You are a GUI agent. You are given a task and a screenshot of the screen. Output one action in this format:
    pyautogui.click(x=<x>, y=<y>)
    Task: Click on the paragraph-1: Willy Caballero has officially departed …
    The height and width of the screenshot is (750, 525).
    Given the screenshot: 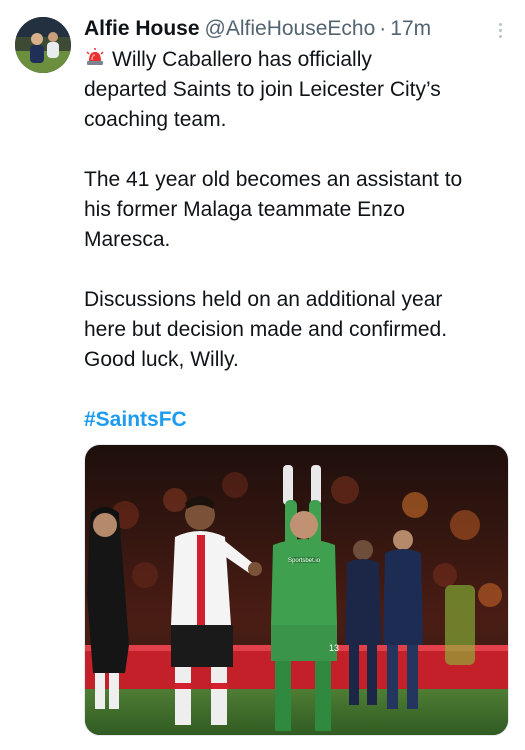 What is the action you would take?
    pyautogui.click(x=299, y=90)
    